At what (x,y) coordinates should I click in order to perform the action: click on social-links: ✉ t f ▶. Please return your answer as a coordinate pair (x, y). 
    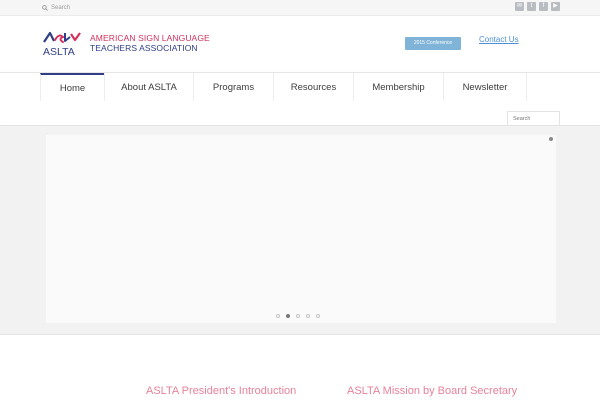
    Looking at the image, I should click on (537, 6).